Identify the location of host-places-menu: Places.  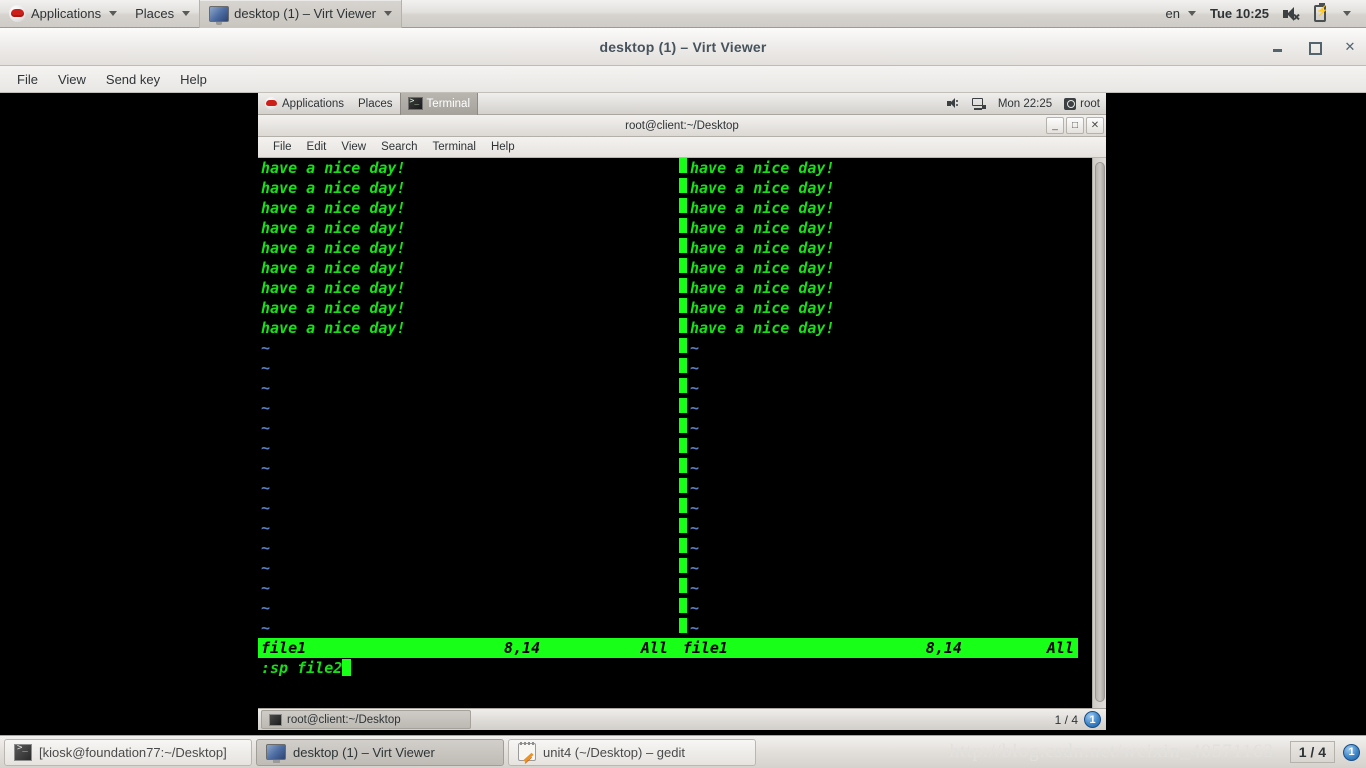
(162, 14).